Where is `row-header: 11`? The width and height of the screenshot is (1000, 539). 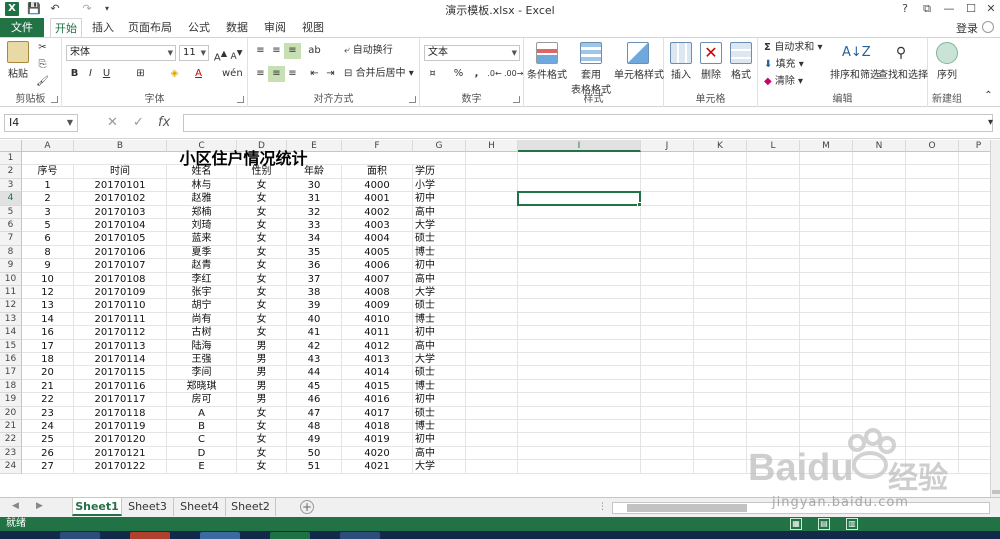 row-header: 11 is located at coordinates (11, 293).